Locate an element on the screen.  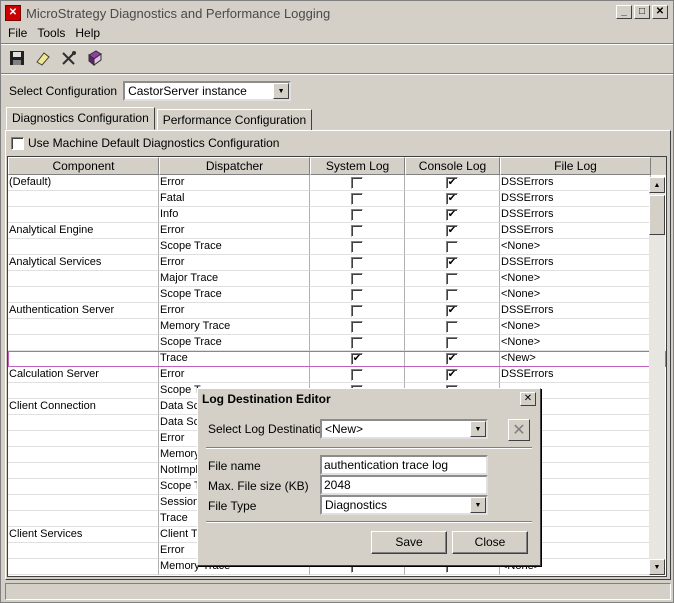
console-log-cell: ✔ is located at coordinates (452, 183).